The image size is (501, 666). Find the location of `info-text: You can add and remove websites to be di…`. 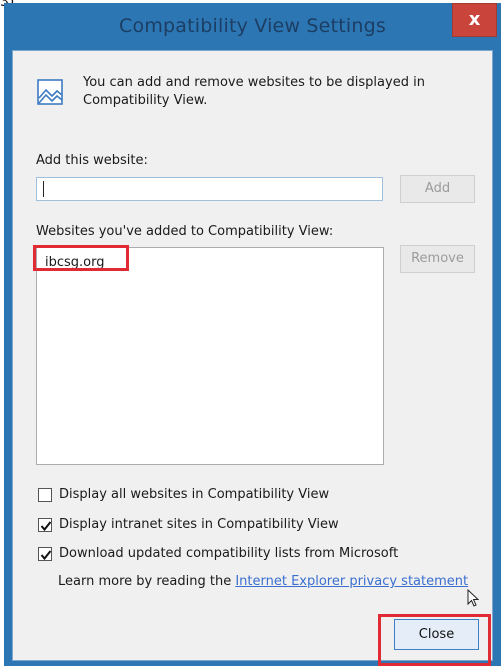

info-text: You can add and remove websites to be di… is located at coordinates (254, 91).